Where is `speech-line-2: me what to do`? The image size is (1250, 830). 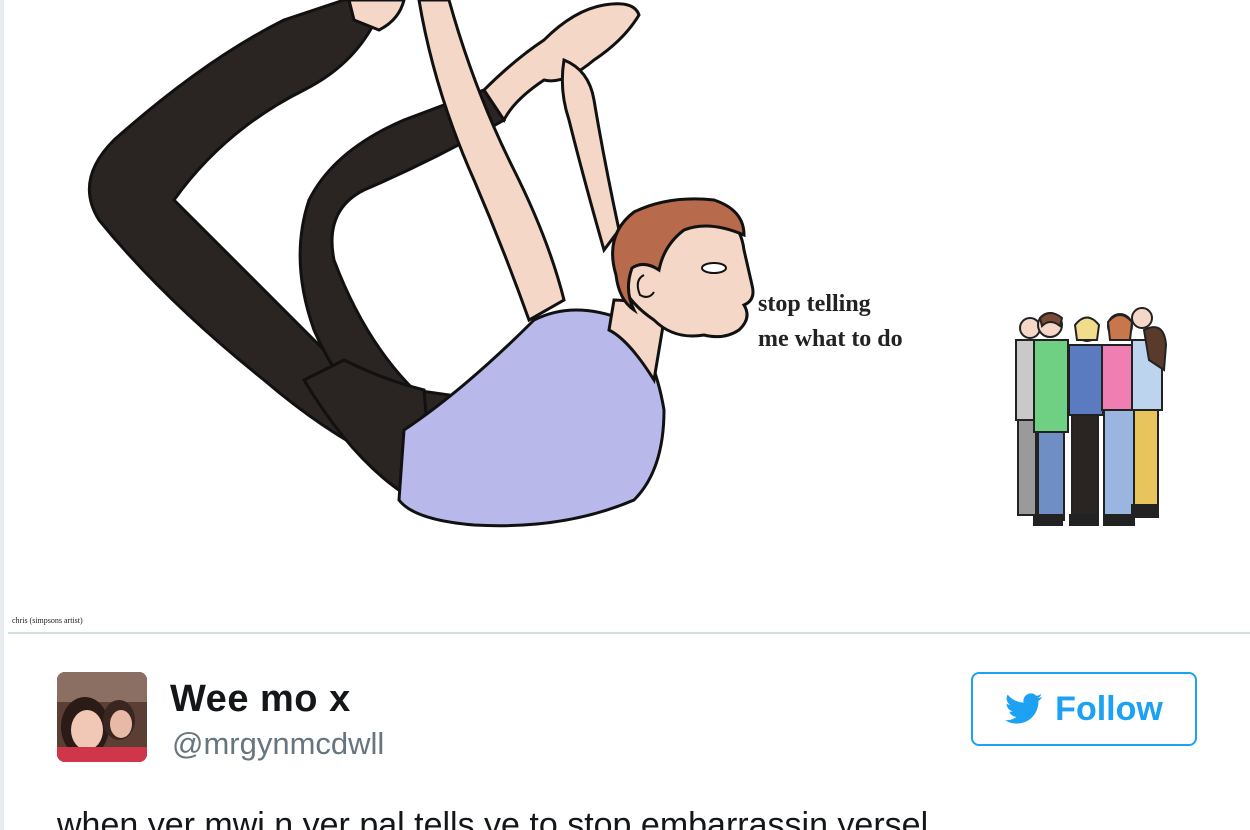 speech-line-2: me what to do is located at coordinates (830, 339).